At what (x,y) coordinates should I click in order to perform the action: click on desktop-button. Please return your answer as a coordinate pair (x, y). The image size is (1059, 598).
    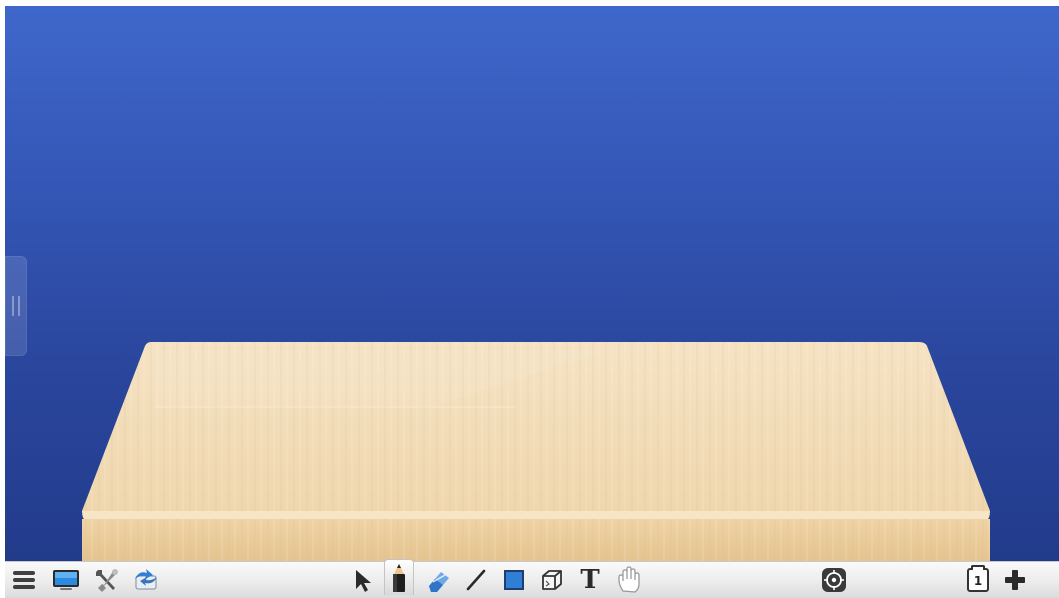
    Looking at the image, I should click on (66, 580).